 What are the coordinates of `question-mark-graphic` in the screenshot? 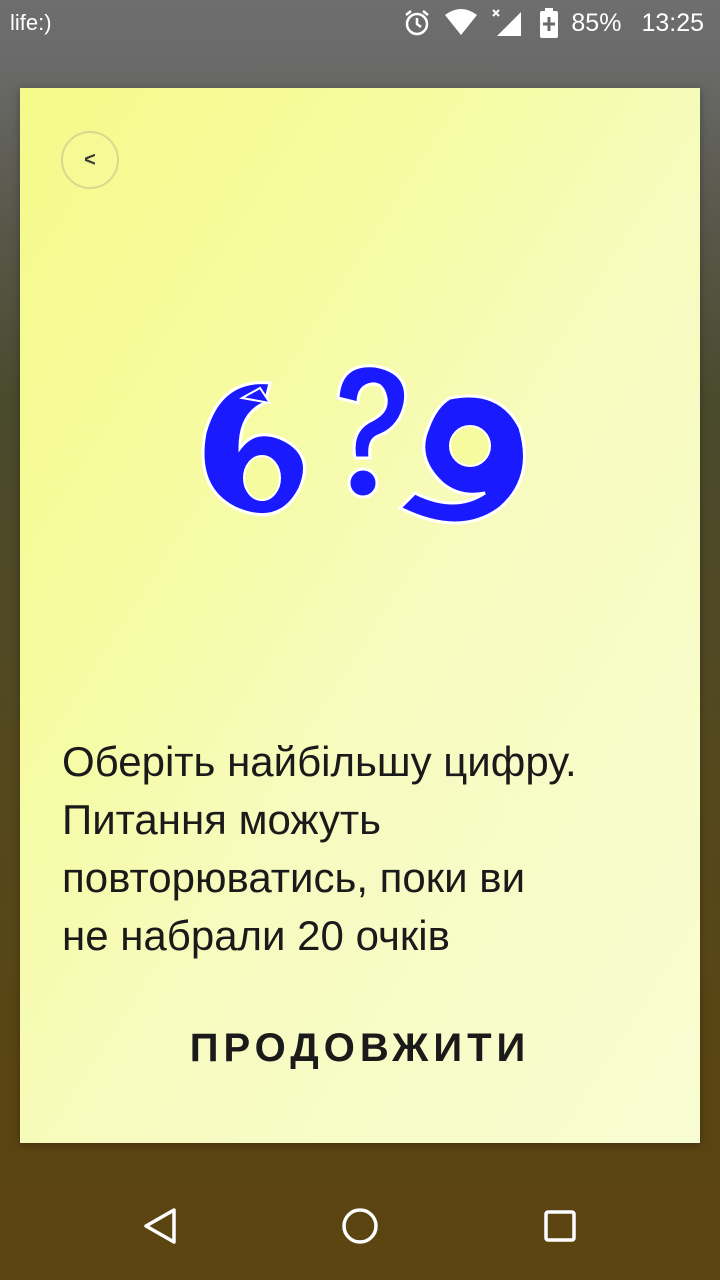 It's located at (372, 431).